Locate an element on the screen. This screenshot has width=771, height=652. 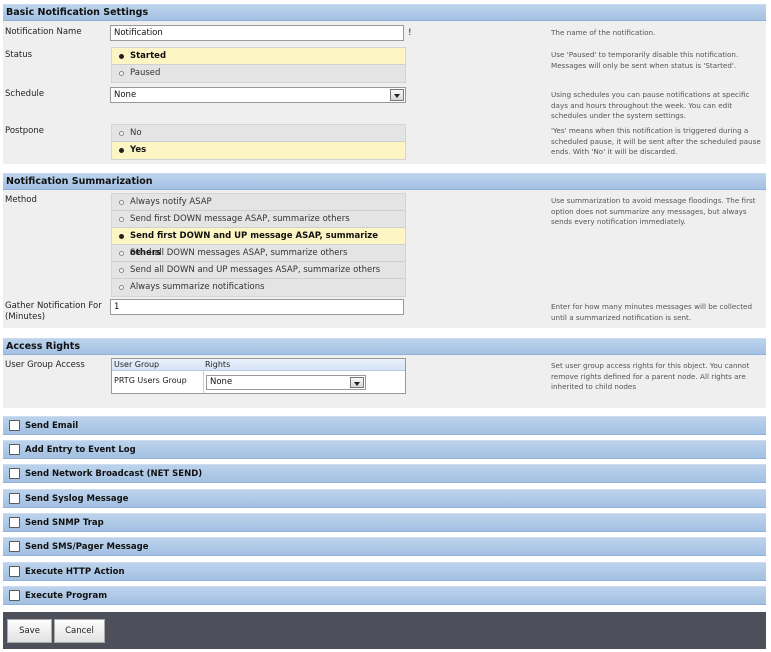
rights-select: None is located at coordinates (286, 382).